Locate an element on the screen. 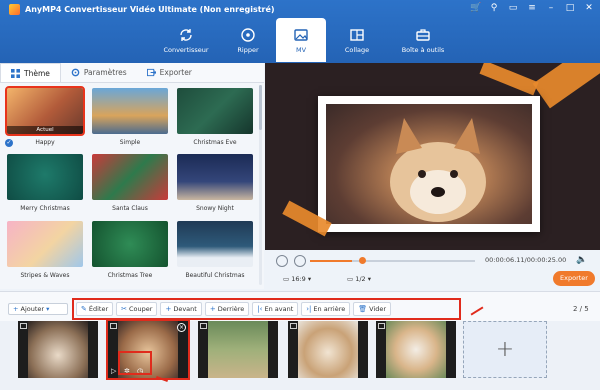 The image size is (600, 390). nav-mv: MV is located at coordinates (301, 40).